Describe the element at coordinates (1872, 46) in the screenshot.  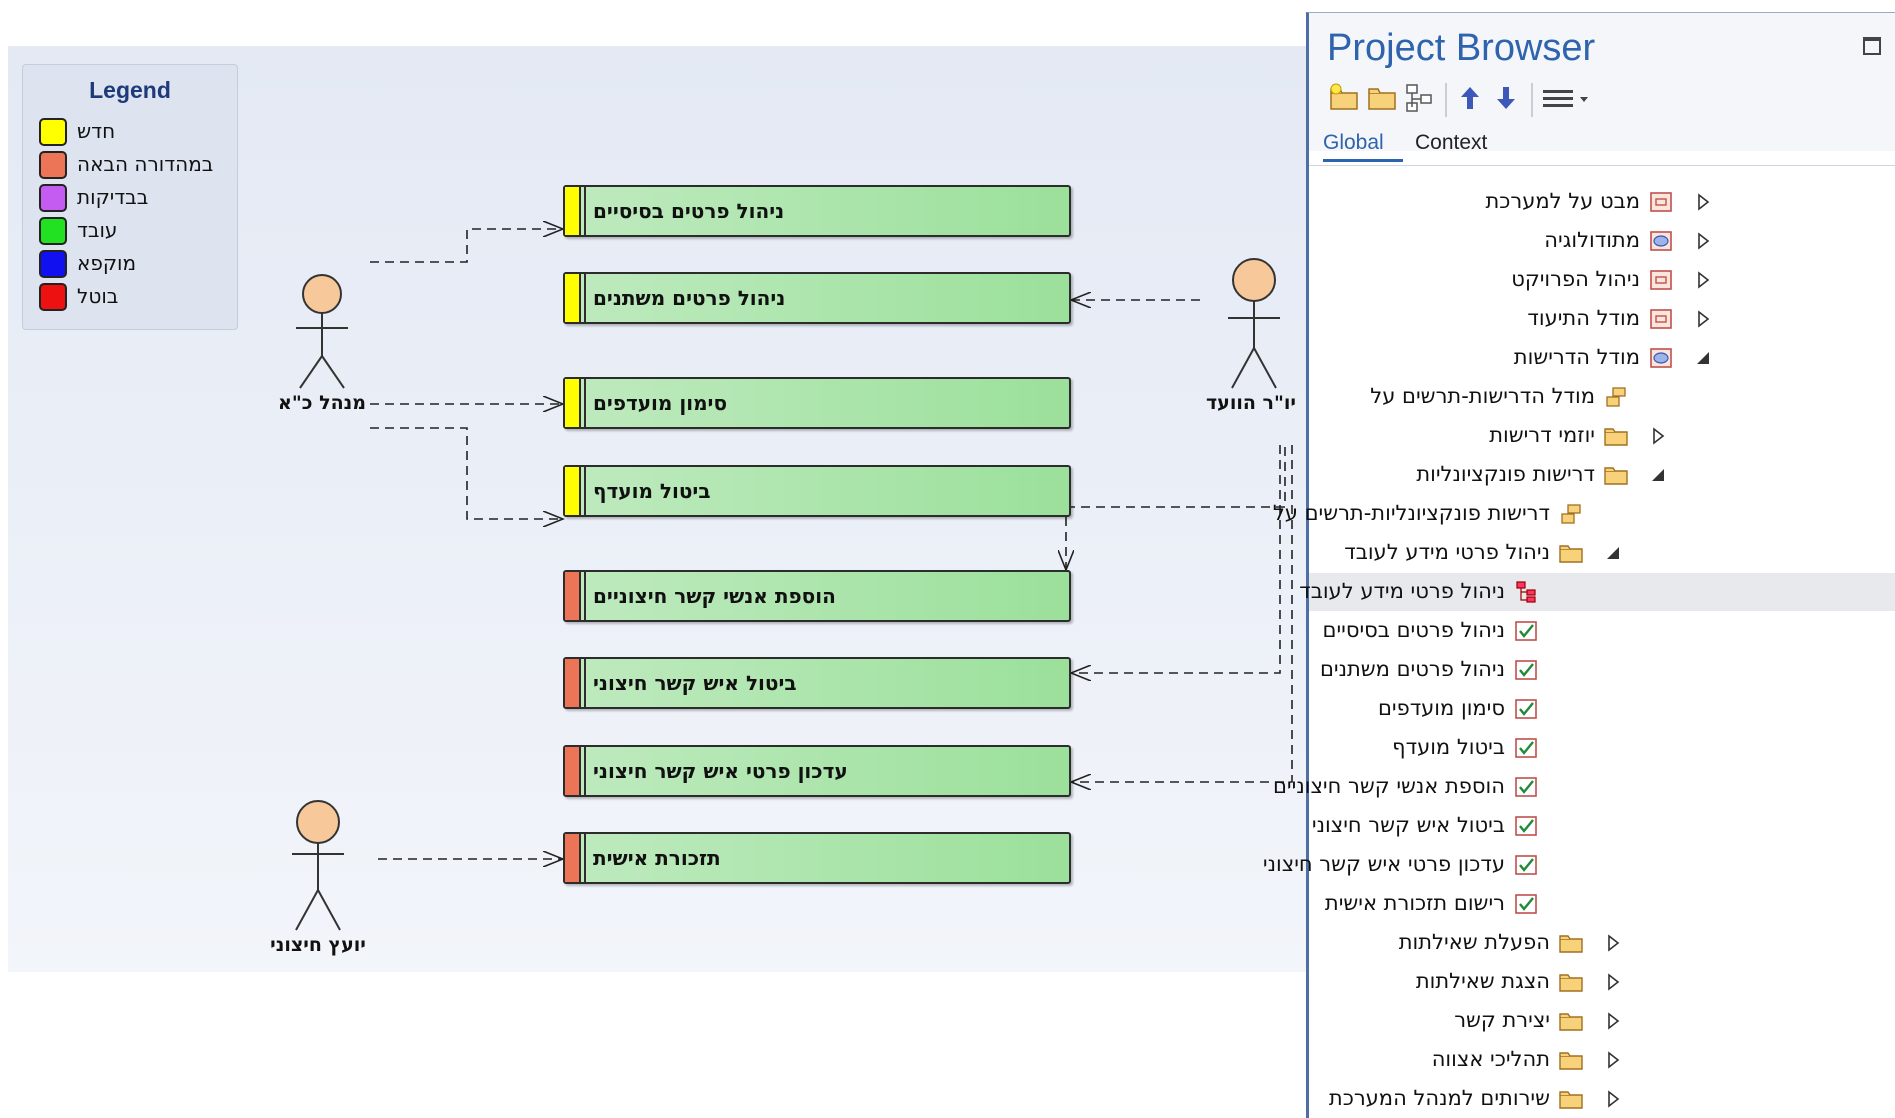
I see `maximize-icon` at that location.